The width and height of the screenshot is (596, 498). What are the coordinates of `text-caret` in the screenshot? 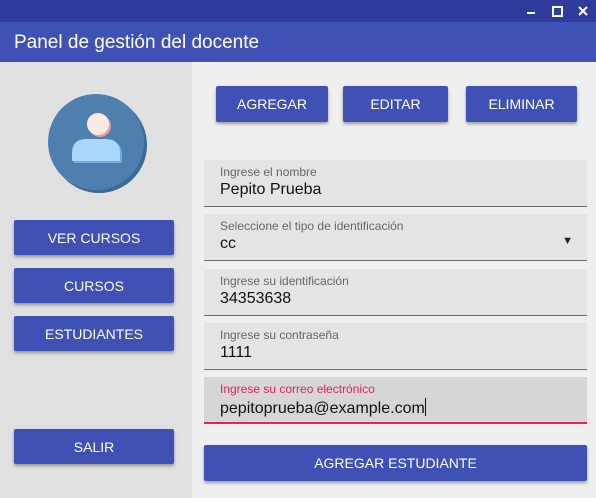 It's located at (425, 407).